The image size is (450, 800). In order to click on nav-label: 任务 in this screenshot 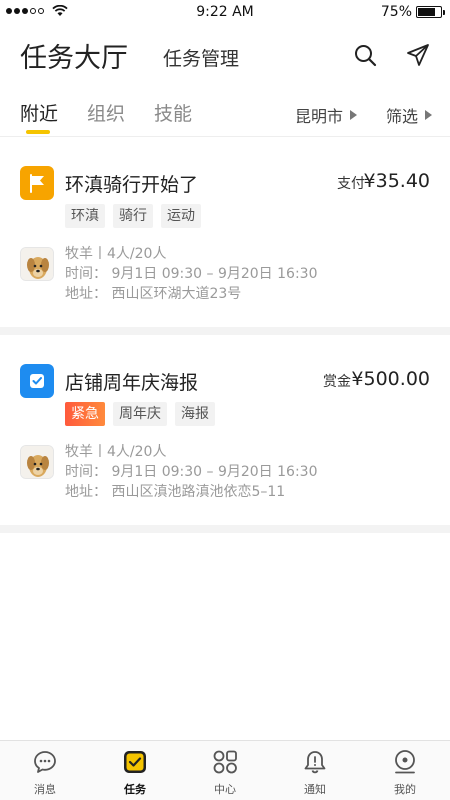, I will do `click(135, 789)`.